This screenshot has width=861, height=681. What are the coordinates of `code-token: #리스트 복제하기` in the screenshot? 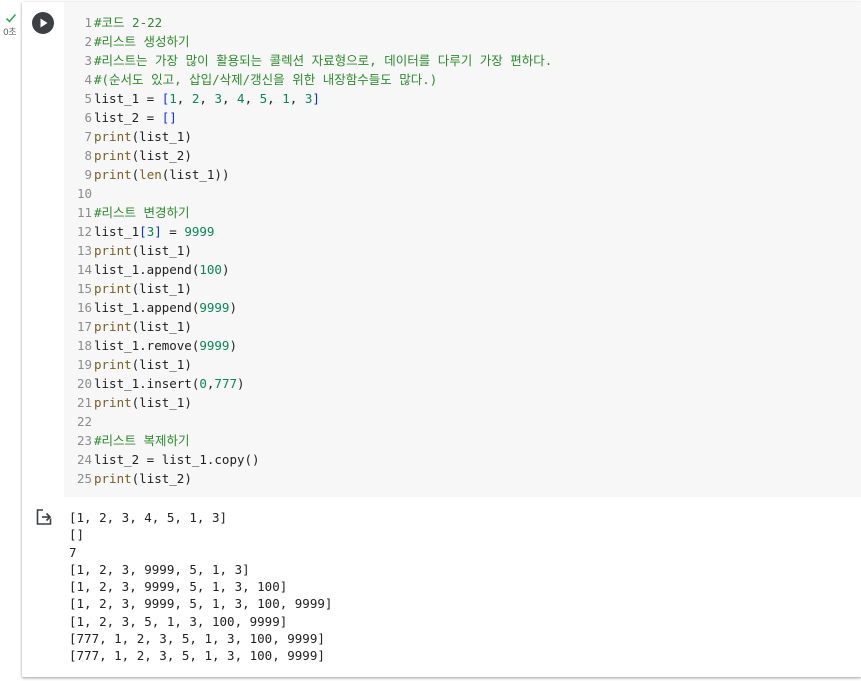 It's located at (142, 440).